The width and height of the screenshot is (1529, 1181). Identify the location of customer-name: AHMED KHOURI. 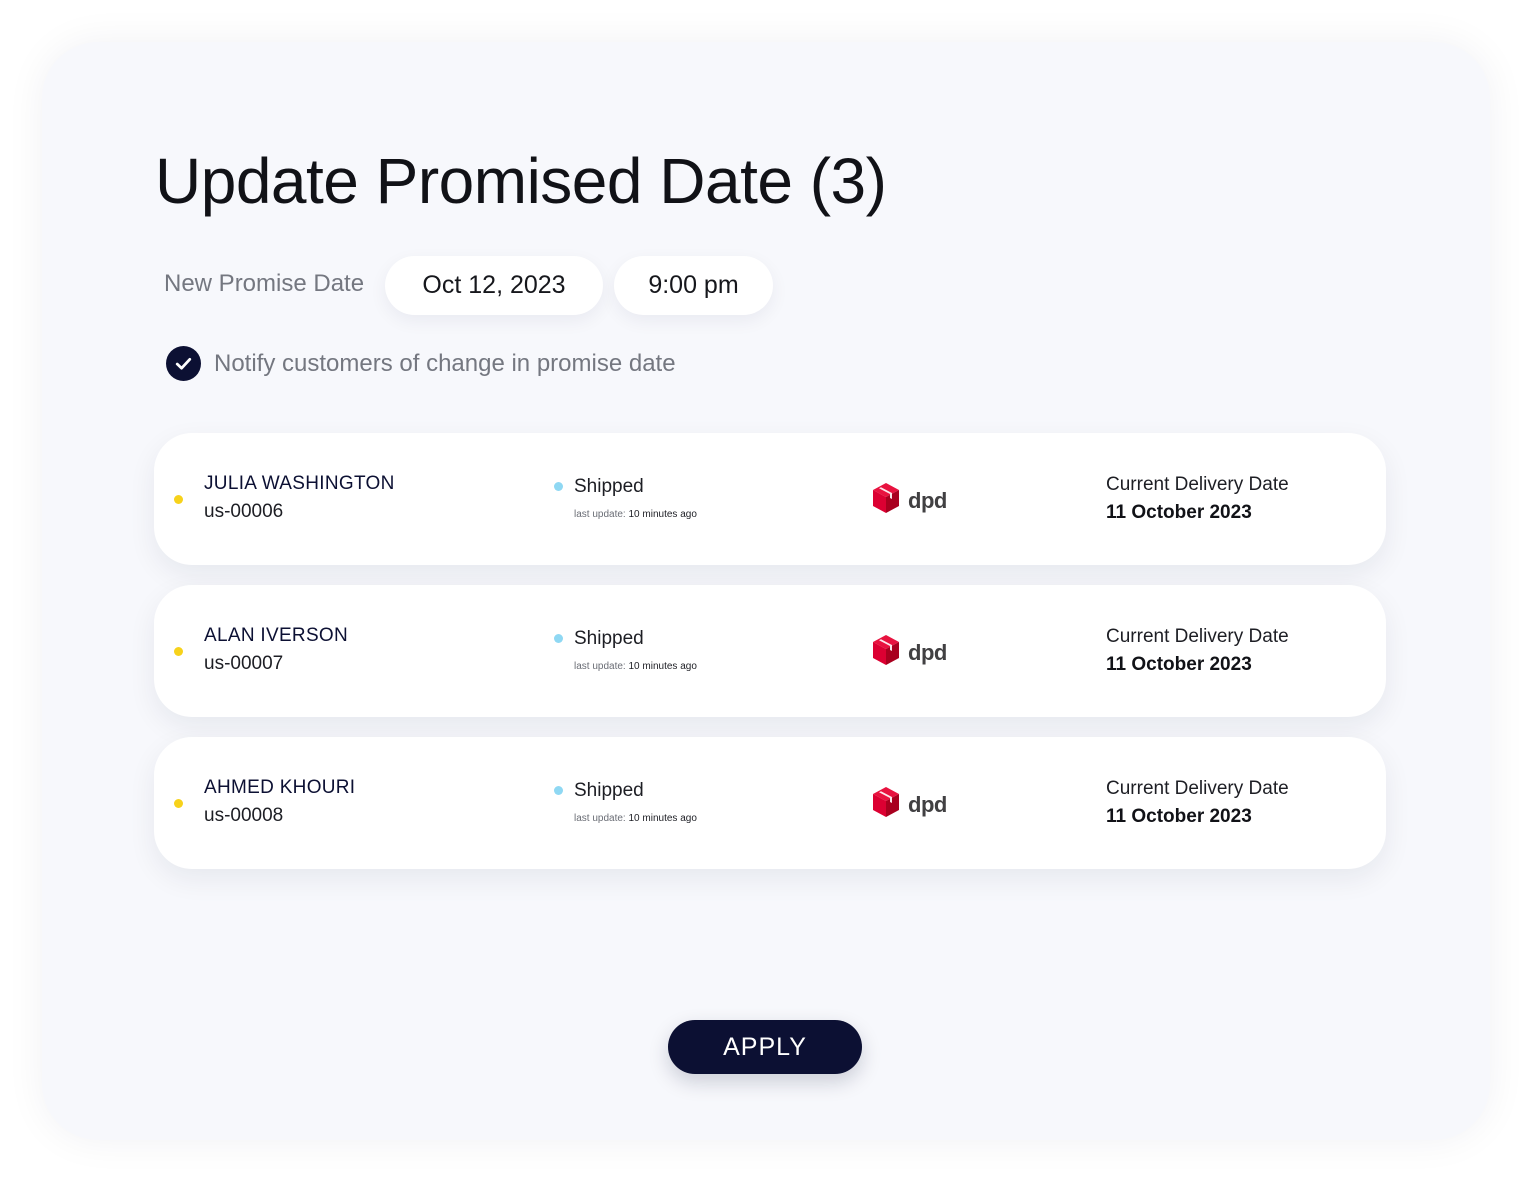
(280, 787).